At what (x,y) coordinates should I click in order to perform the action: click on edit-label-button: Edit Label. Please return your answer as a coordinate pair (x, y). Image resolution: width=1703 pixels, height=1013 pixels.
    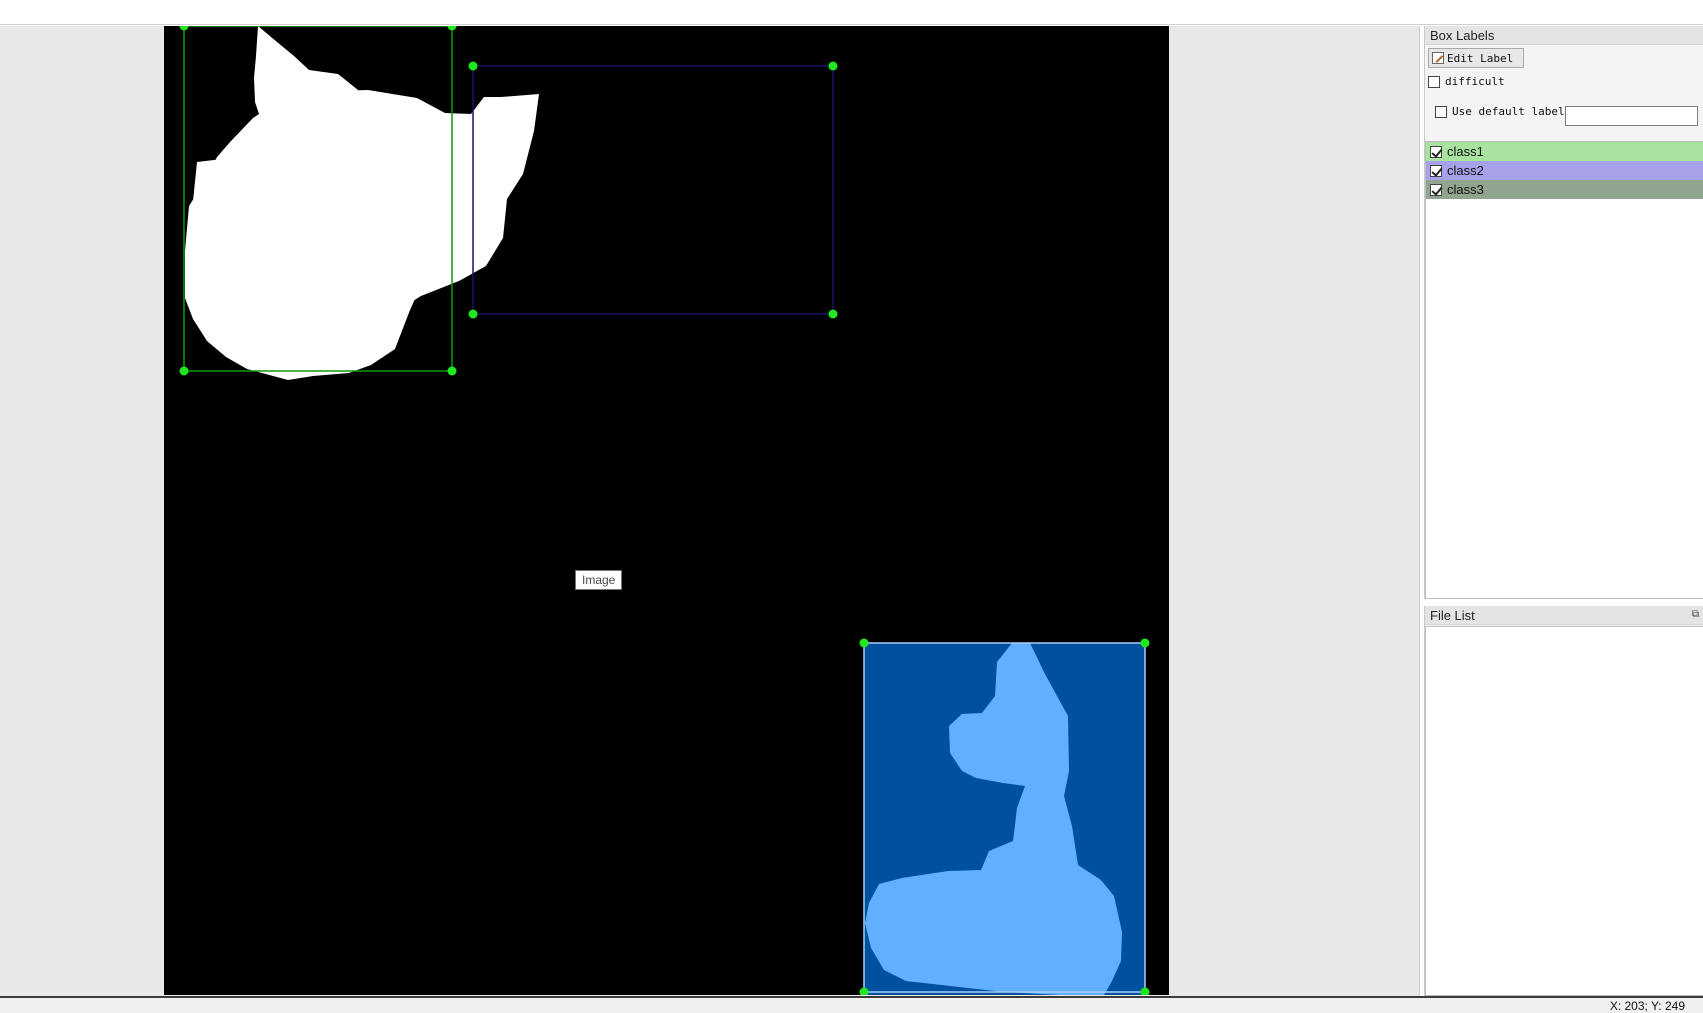
    Looking at the image, I should click on (1476, 58).